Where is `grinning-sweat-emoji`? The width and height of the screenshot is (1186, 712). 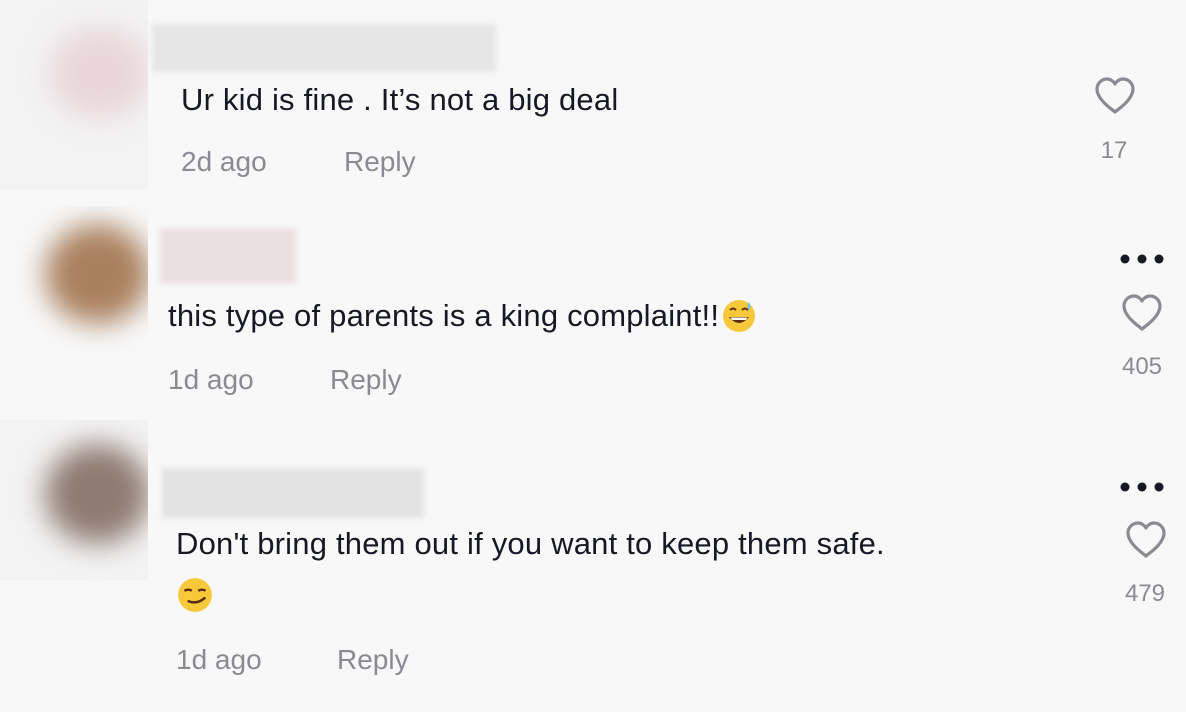 grinning-sweat-emoji is located at coordinates (739, 315).